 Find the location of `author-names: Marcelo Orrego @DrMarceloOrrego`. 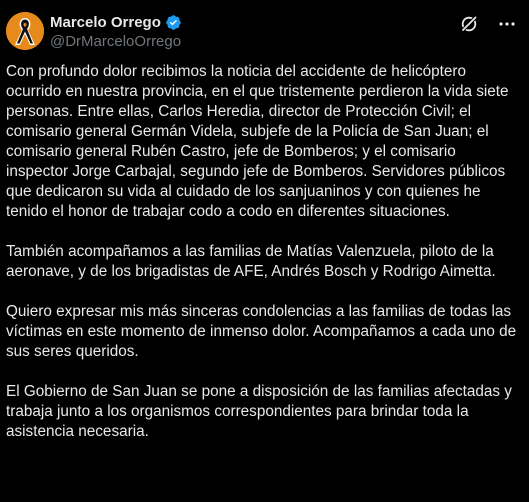

author-names: Marcelo Orrego @DrMarceloOrrego is located at coordinates (116, 31).